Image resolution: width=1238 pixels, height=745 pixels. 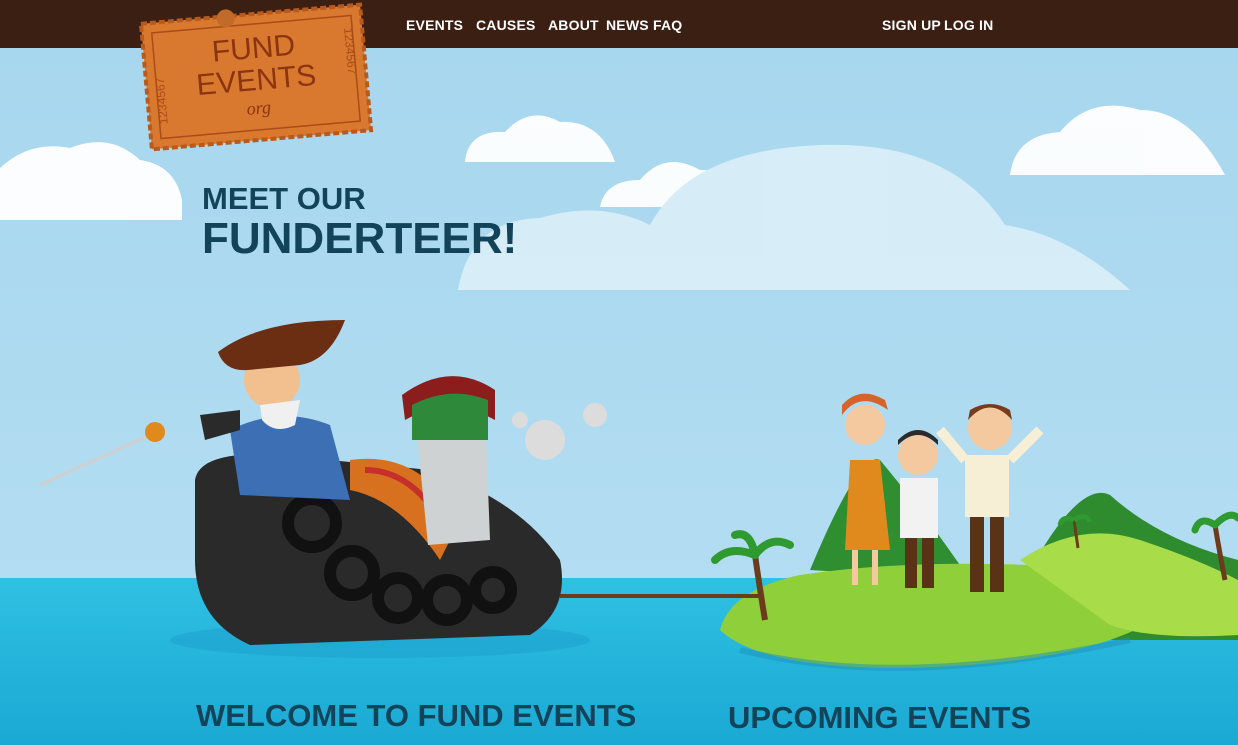 I want to click on hero-headline: MEET OUR FUNDERTEER!, so click(x=359, y=222).